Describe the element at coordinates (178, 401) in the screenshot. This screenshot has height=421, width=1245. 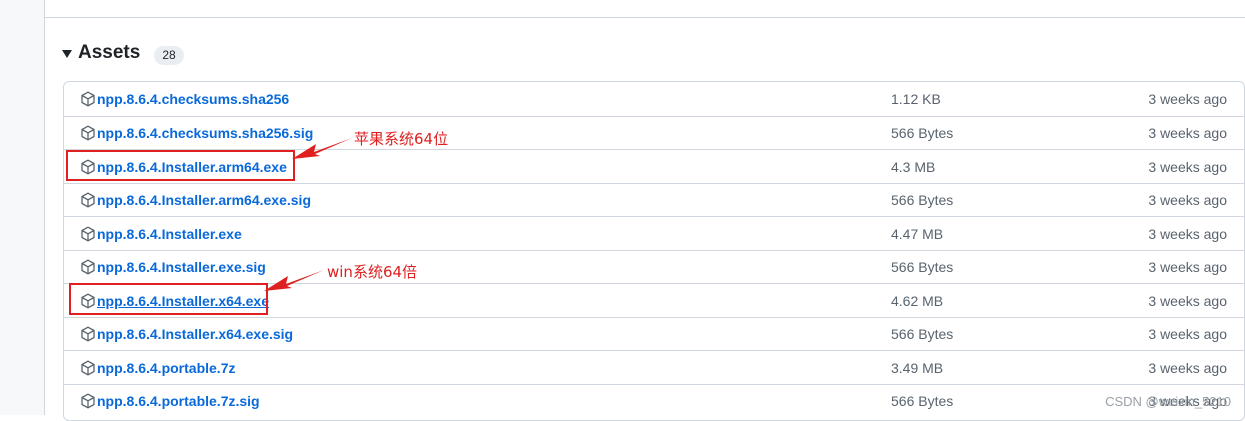
I see `asset-name: npp.8.6.4.portable.7z.sig` at that location.